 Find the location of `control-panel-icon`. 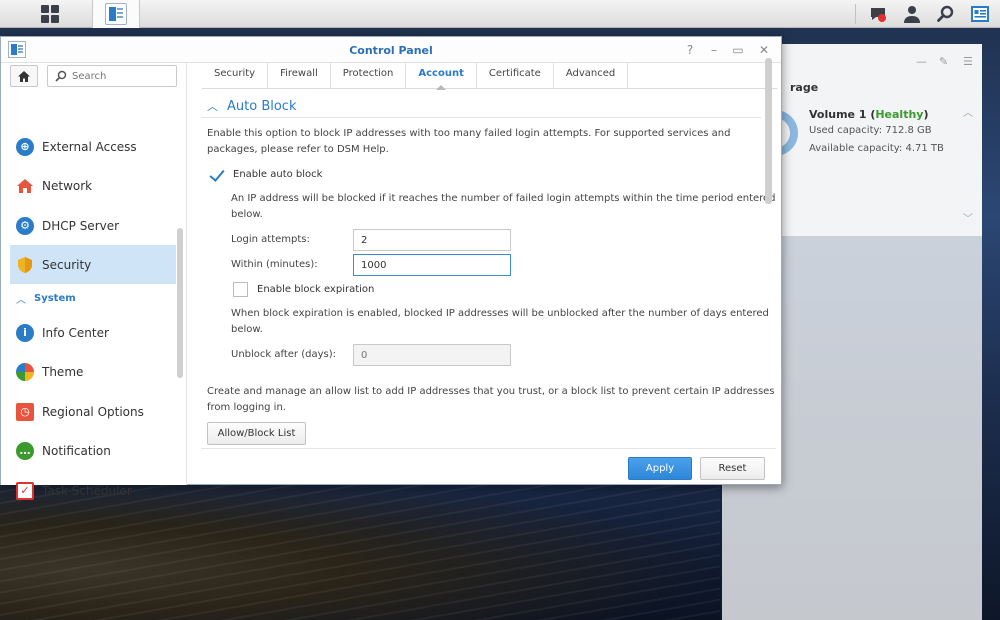

control-panel-icon is located at coordinates (116, 14).